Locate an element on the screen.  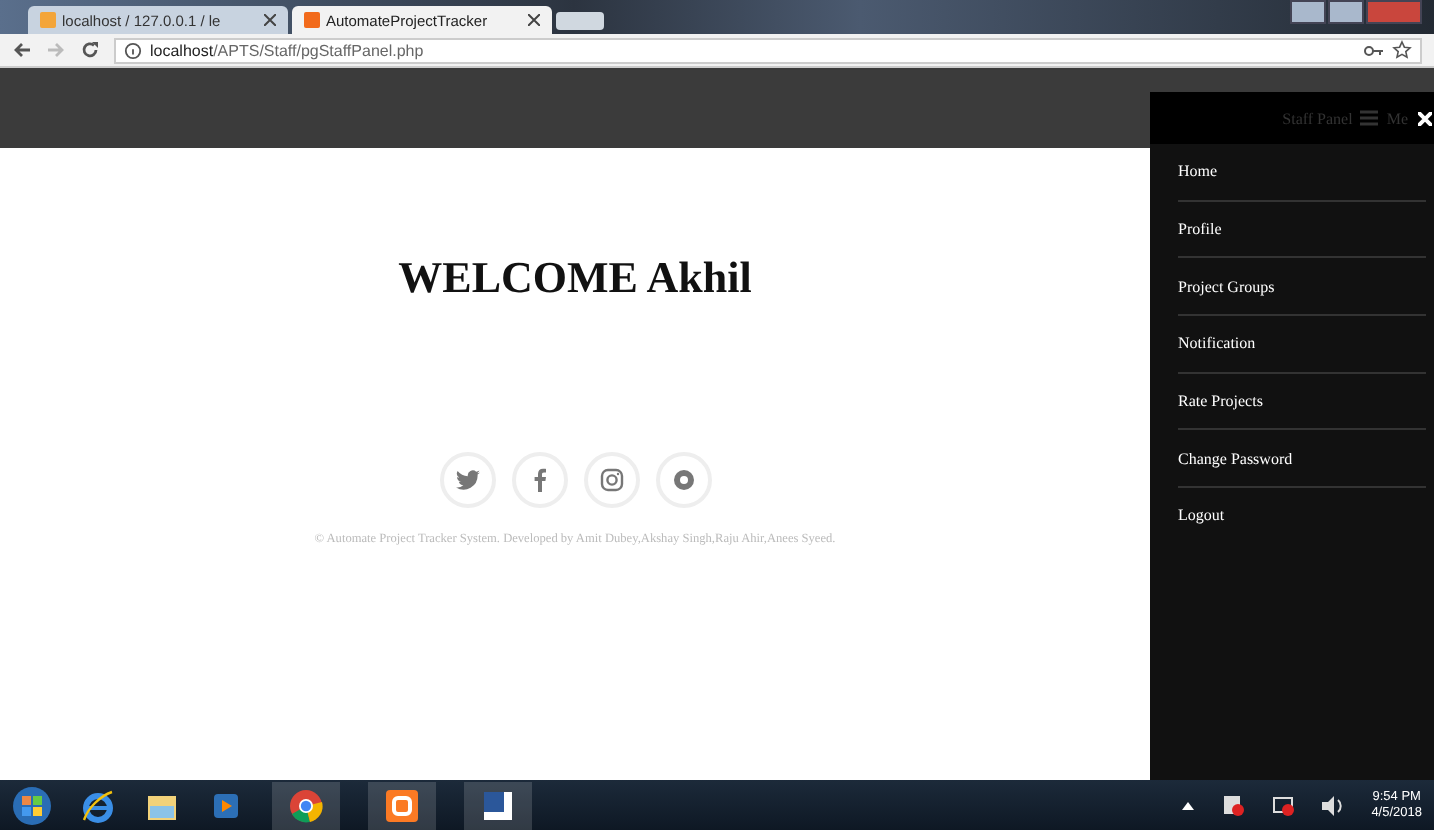
network-icon is located at coordinates (1282, 805).